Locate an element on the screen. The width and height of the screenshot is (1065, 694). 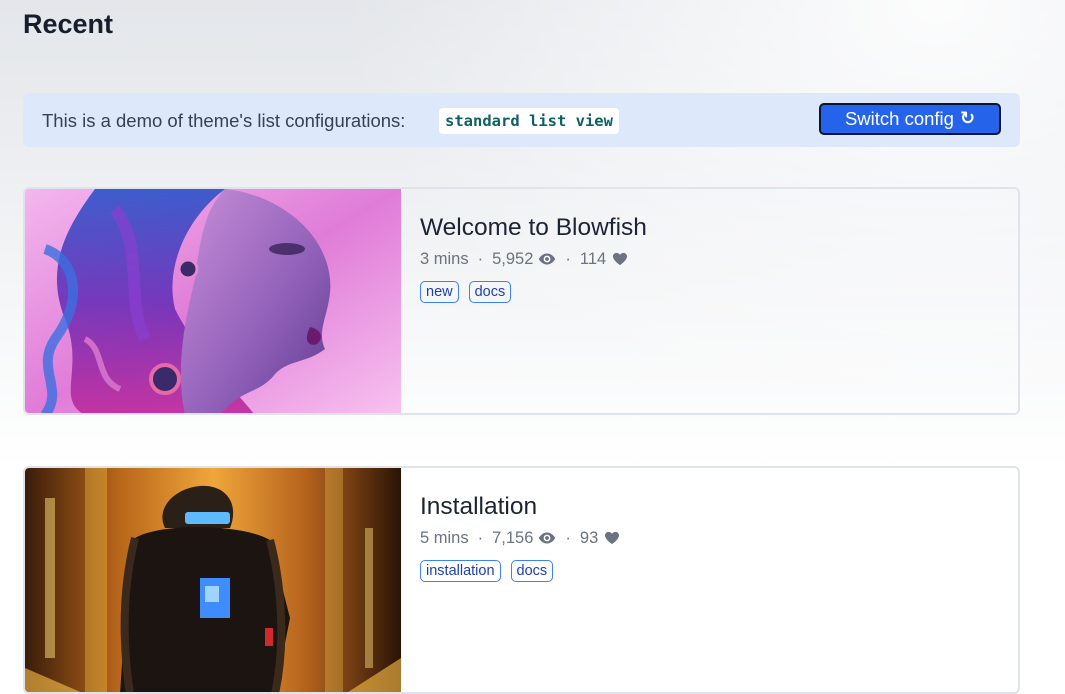
article-tags: new docs is located at coordinates (466, 292).